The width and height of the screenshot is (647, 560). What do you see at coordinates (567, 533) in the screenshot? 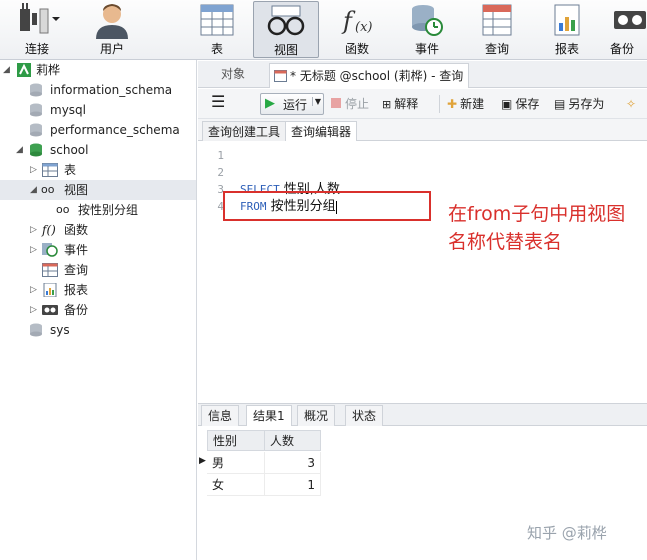
I see `watermark-text: 知乎 @莉桦` at bounding box center [567, 533].